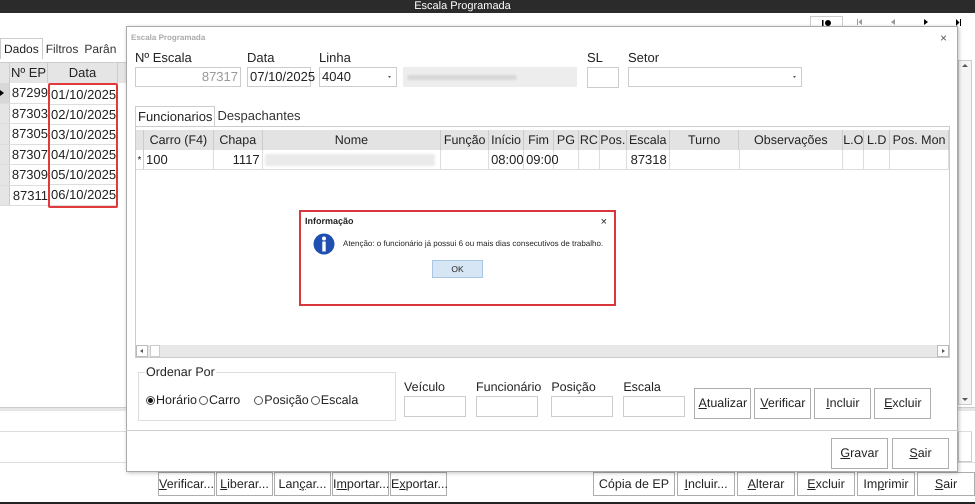 The image size is (975, 504). I want to click on table-cell-text: 87303, so click(29, 113).